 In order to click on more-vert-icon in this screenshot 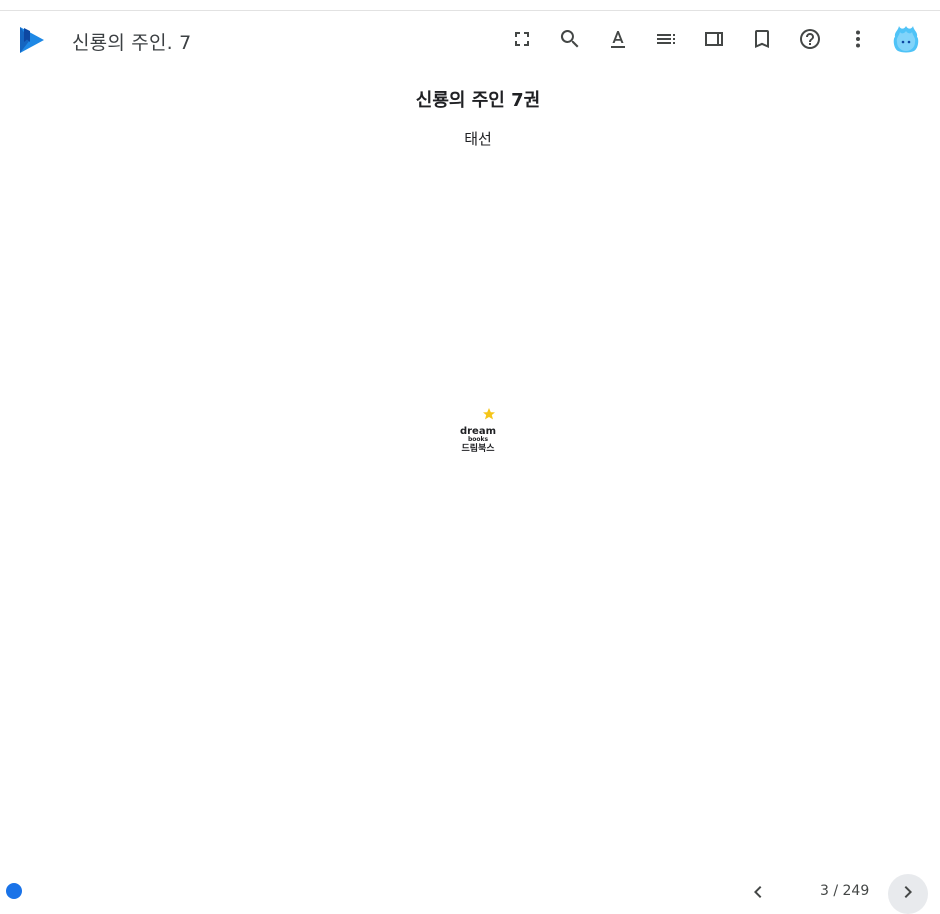, I will do `click(858, 39)`.